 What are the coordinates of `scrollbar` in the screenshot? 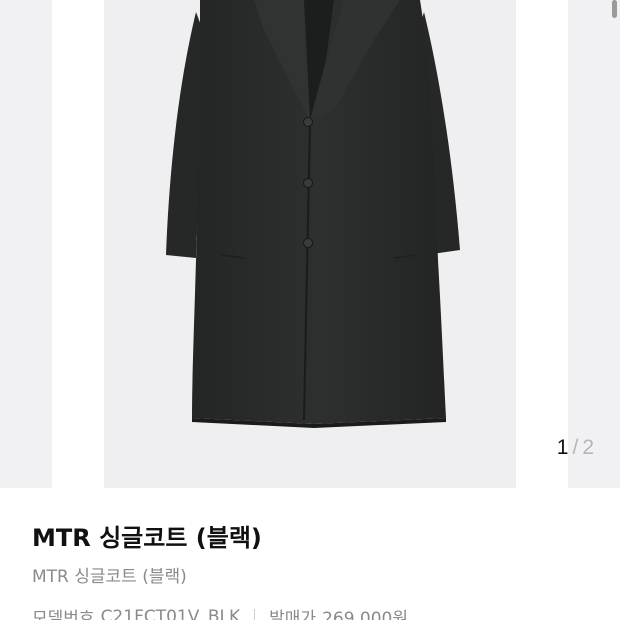 It's located at (614, 9).